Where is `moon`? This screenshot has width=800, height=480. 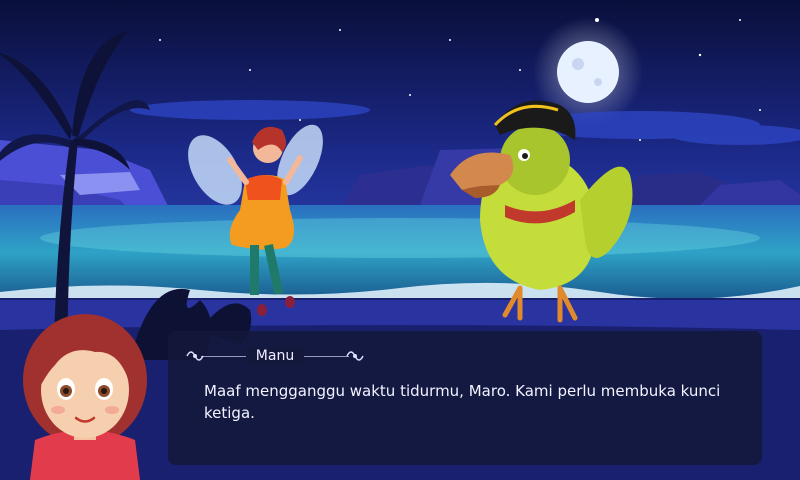 moon is located at coordinates (588, 72).